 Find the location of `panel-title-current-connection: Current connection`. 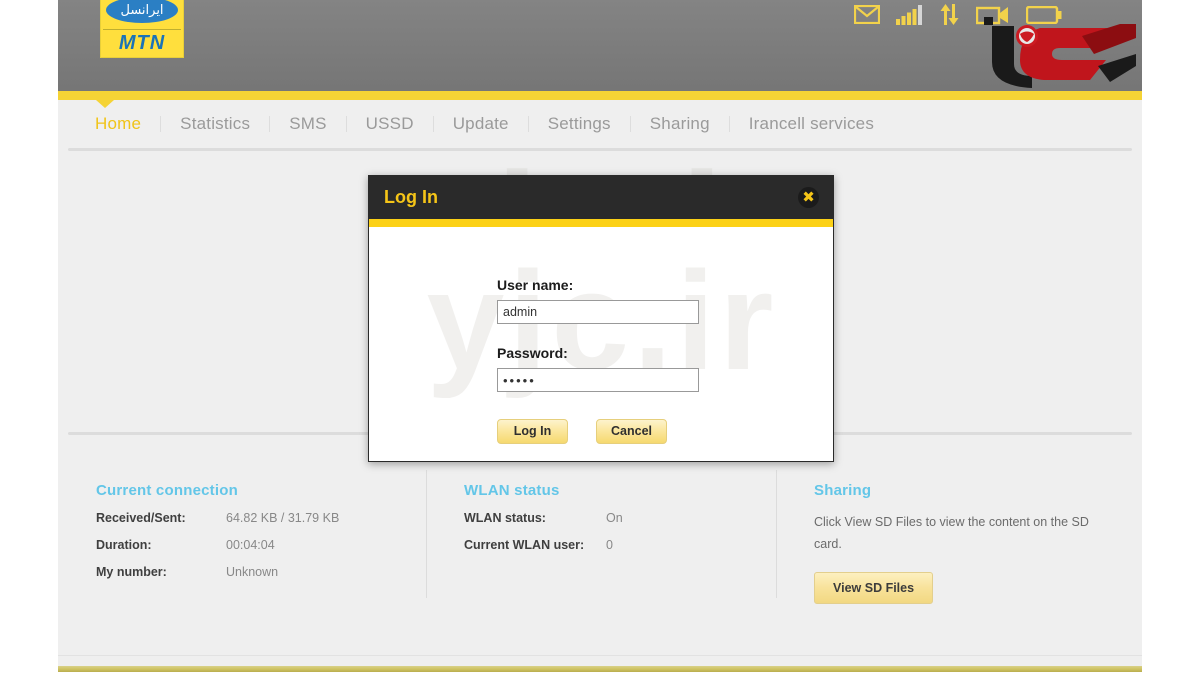

panel-title-current-connection: Current connection is located at coordinates (167, 490).